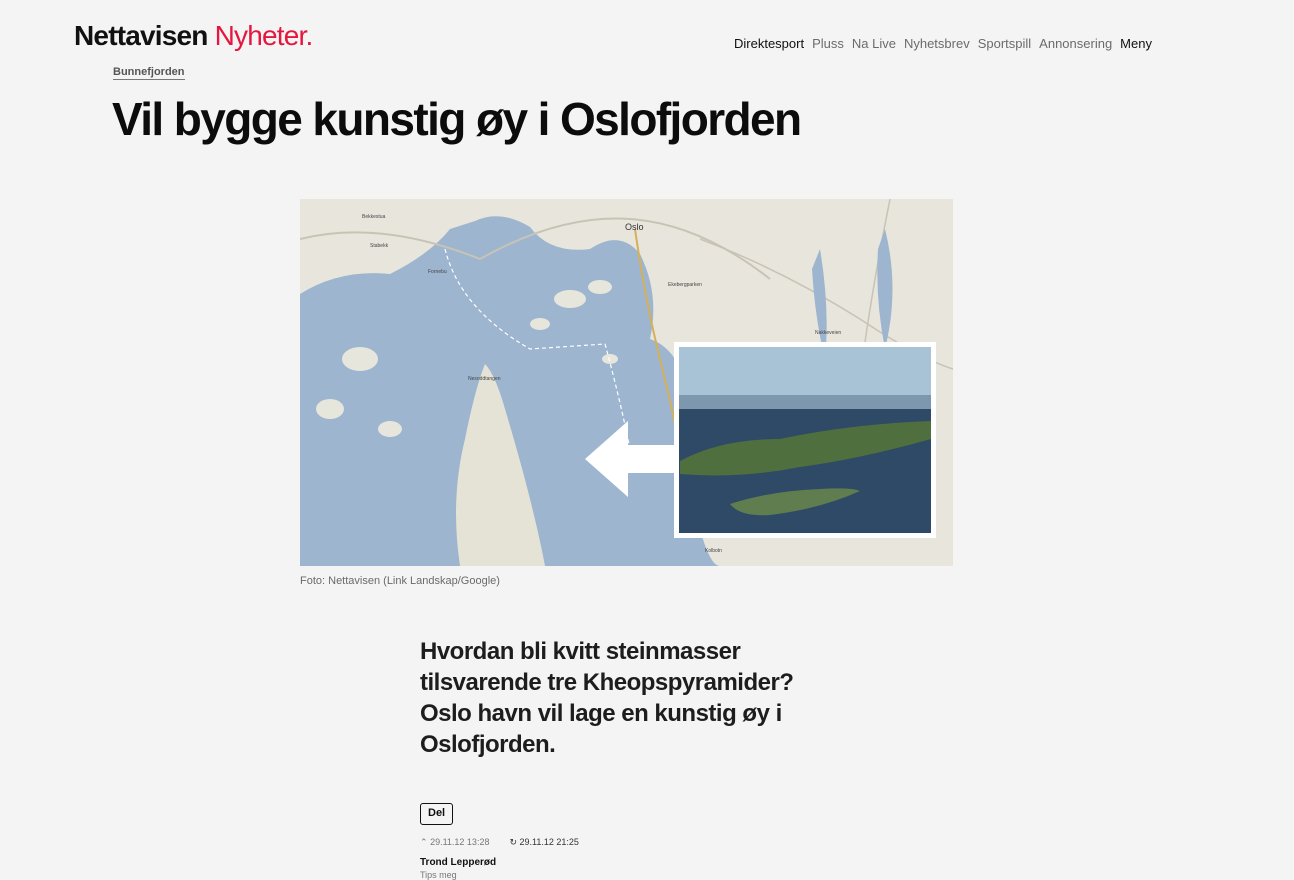 The image size is (1294, 880). Describe the element at coordinates (713, 551) in the screenshot. I see `svg-text: Kolbotn` at that location.